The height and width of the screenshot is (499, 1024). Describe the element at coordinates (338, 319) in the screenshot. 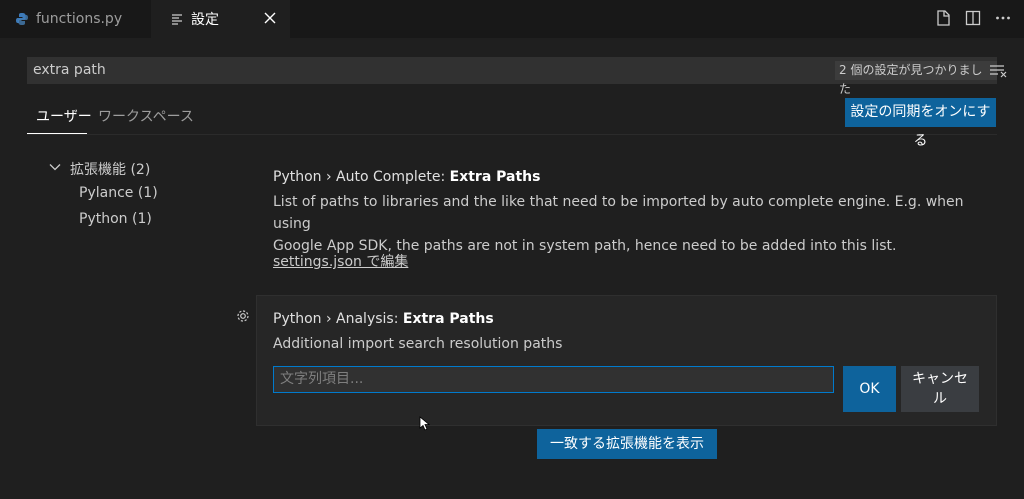

I see `setting-category: Python › Analysis:` at that location.